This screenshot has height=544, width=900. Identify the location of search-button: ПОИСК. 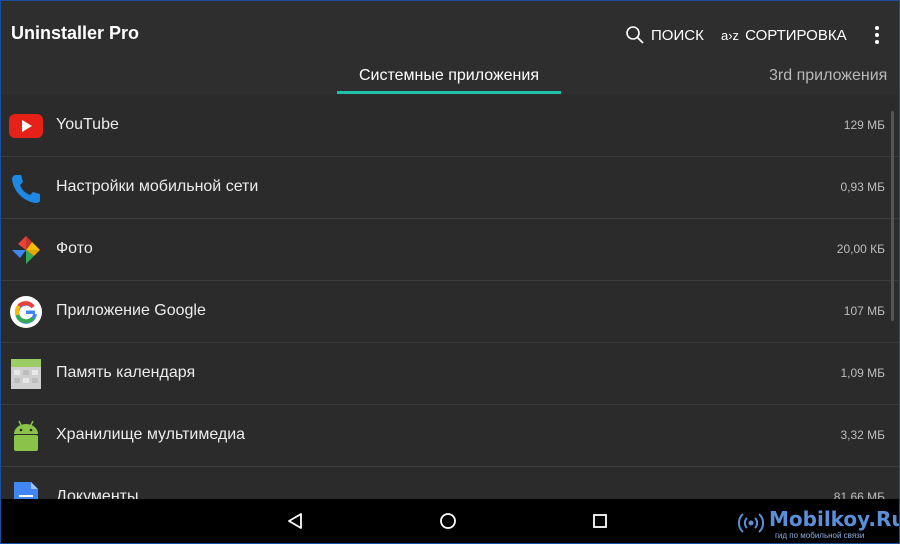
(664, 35).